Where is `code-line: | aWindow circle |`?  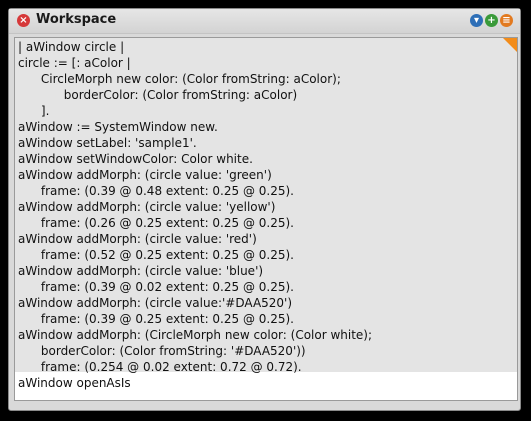 code-line: | aWindow circle | is located at coordinates (71, 47).